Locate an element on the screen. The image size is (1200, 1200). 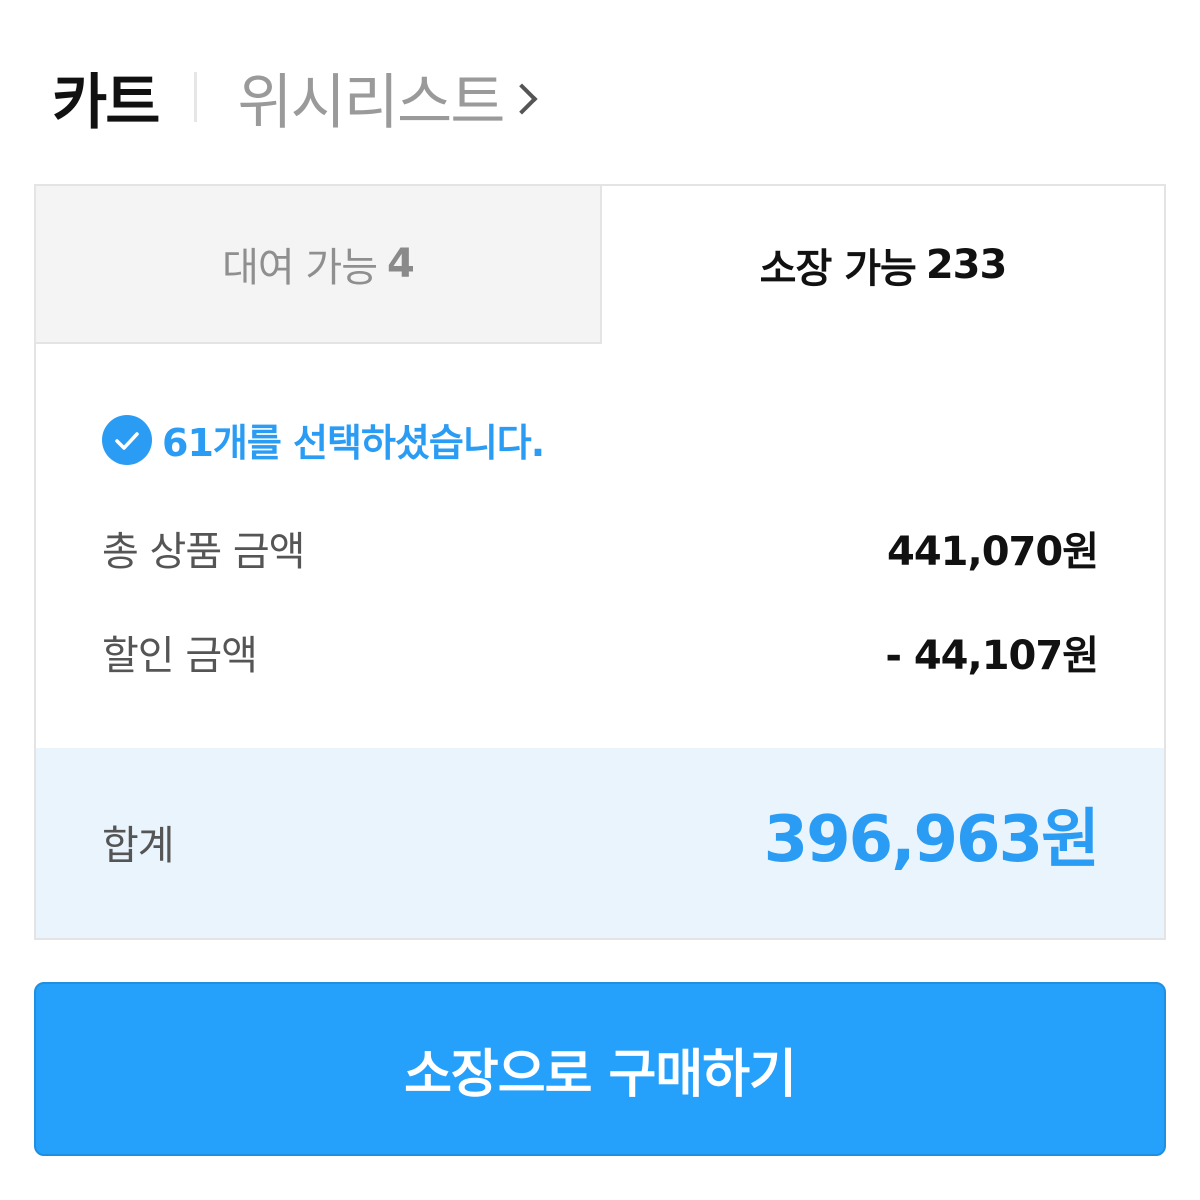
buy-to-own-button: 소장으로 구매하기 is located at coordinates (600, 1069).